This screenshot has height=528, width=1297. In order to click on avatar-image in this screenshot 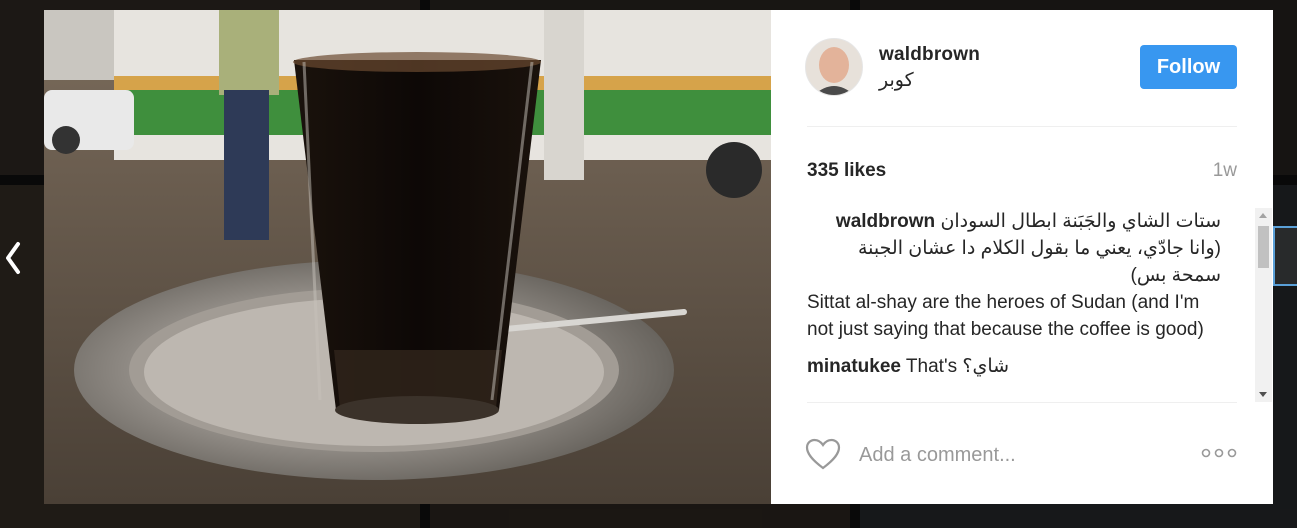, I will do `click(834, 67)`.